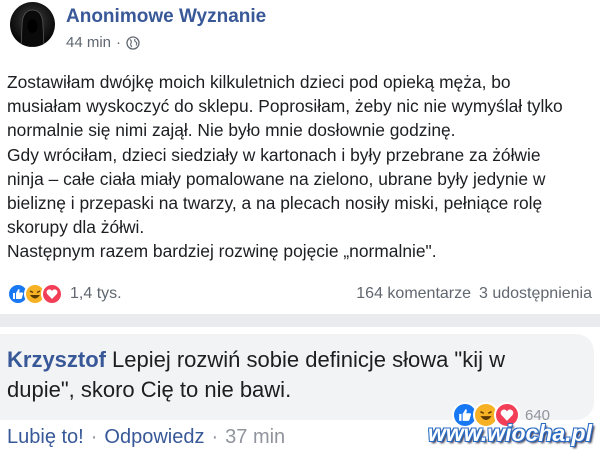 The height and width of the screenshot is (454, 600). Describe the element at coordinates (96, 293) in the screenshot. I see `reactions-count: 1,4 tys.` at that location.